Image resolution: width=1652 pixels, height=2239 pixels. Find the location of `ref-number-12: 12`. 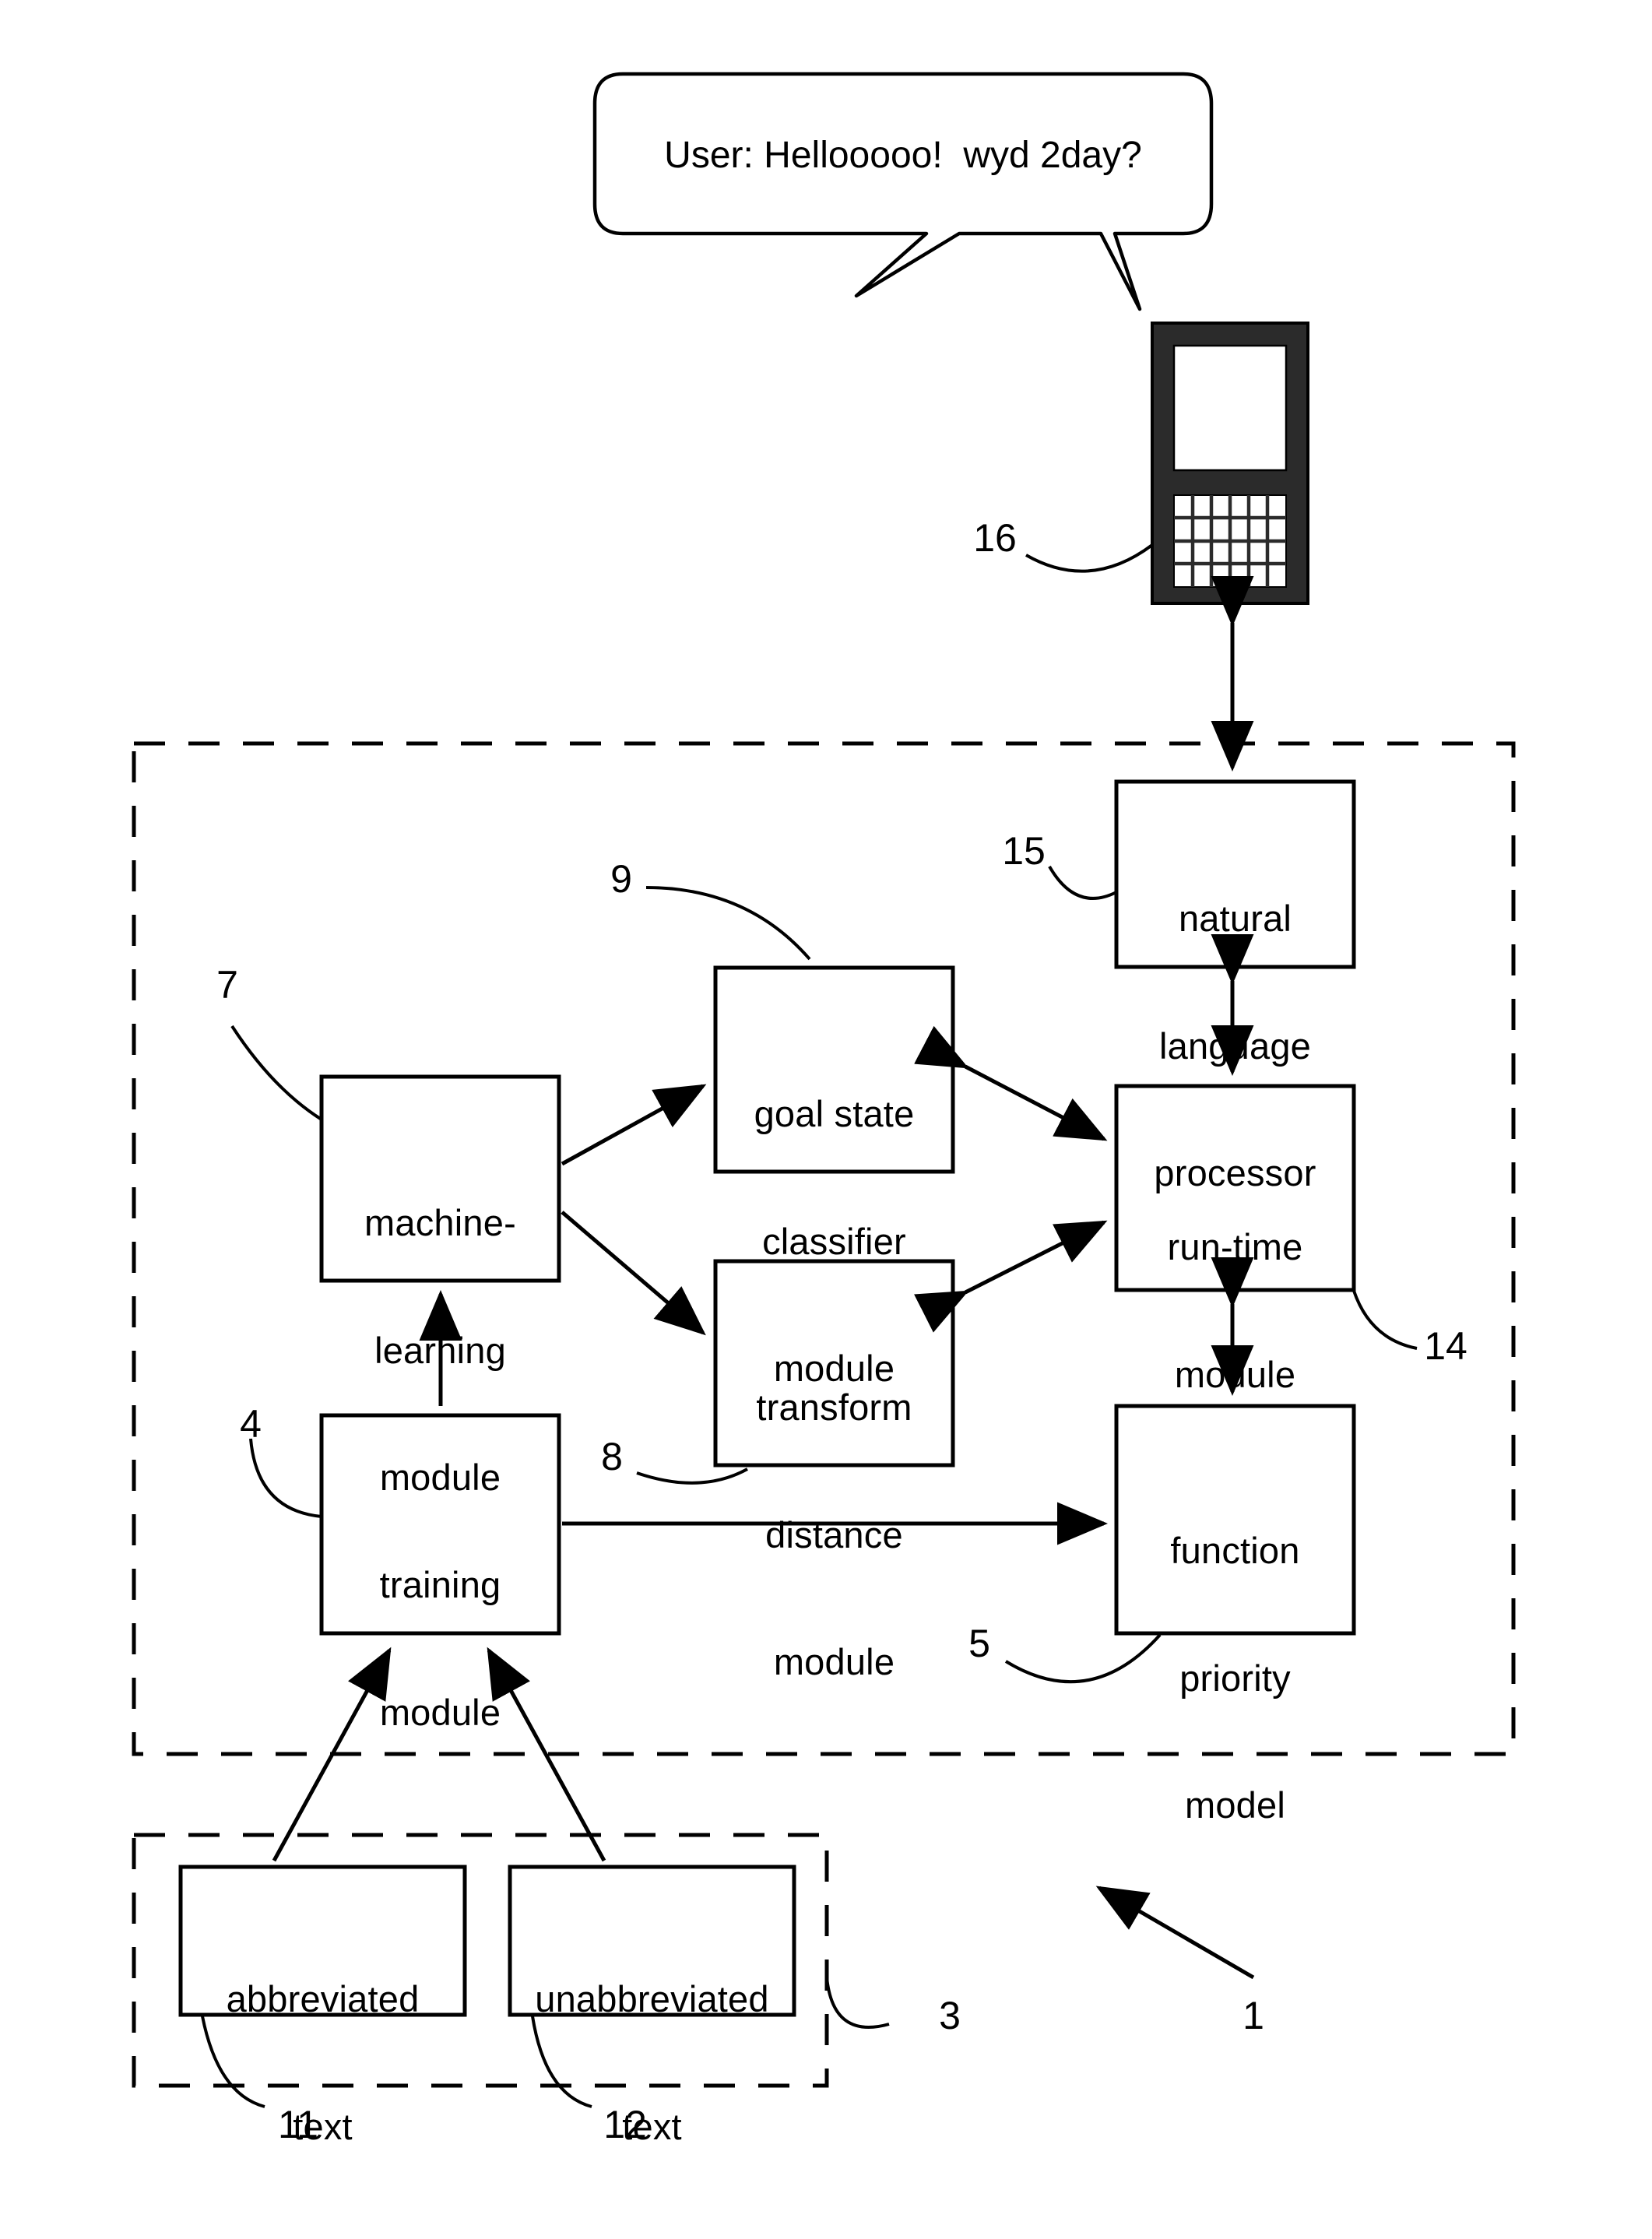

ref-number-12: 12 is located at coordinates (625, 2124).